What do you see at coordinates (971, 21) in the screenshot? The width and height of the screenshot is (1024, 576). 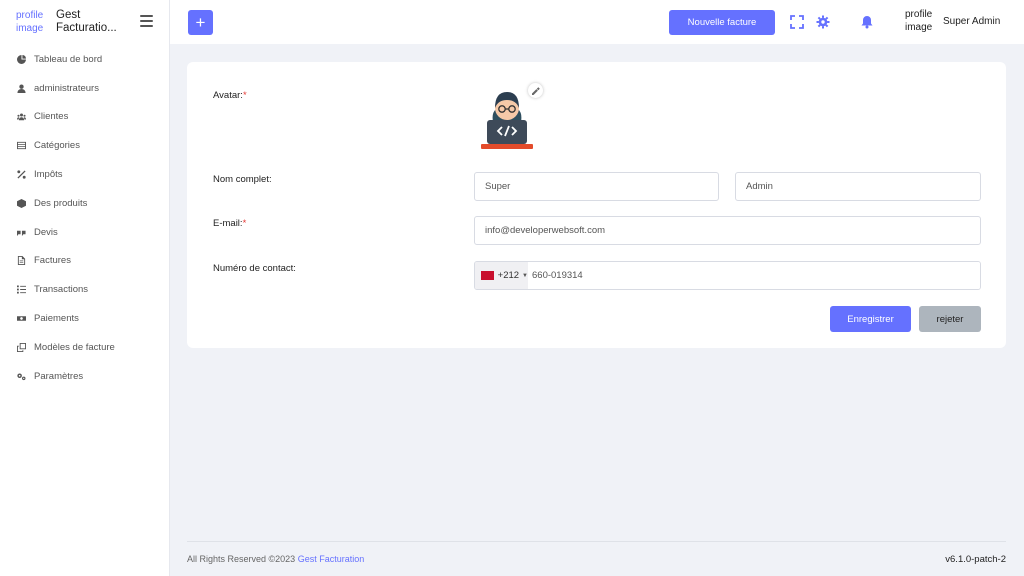 I see `profile-name: Super Admin` at bounding box center [971, 21].